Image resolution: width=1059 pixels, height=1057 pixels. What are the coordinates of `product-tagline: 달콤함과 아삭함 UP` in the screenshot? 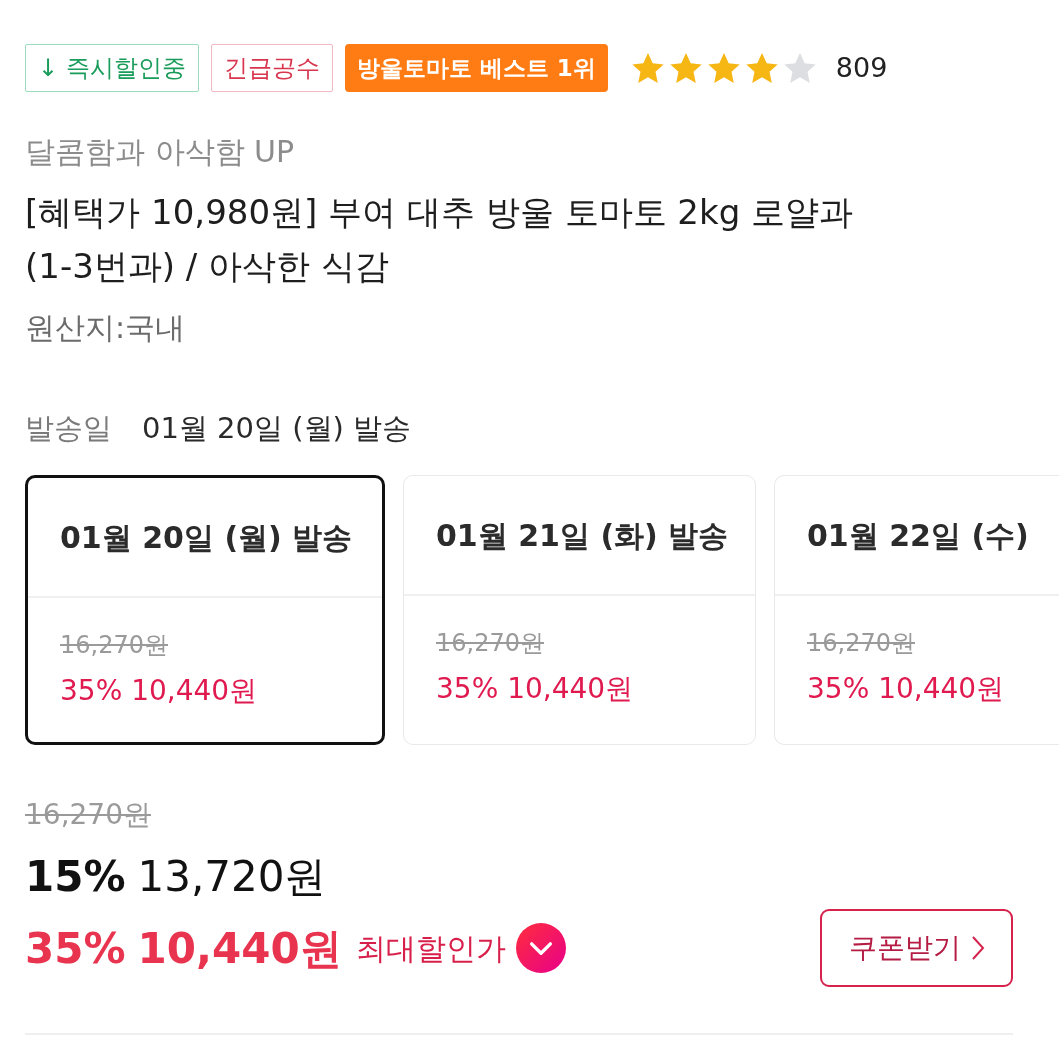 It's located at (160, 152).